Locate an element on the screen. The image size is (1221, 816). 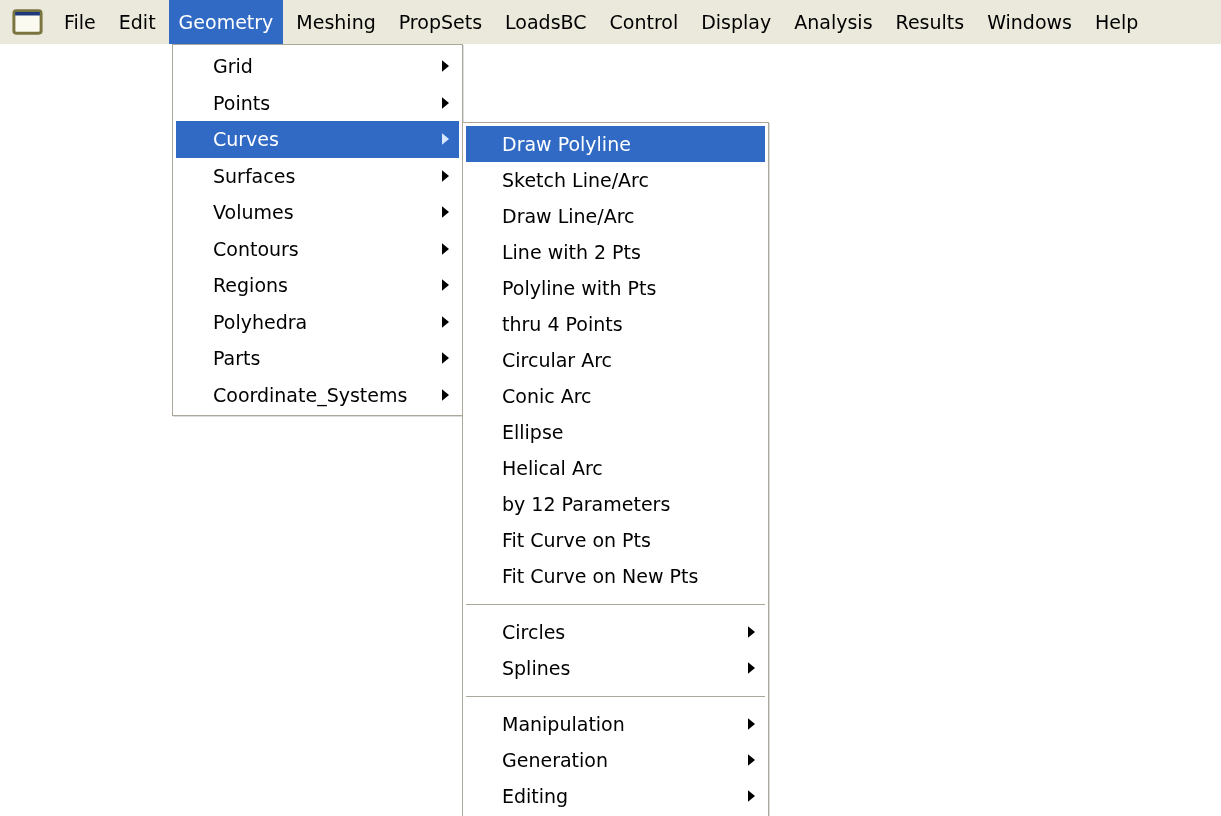
menu-item: Points is located at coordinates (317, 102).